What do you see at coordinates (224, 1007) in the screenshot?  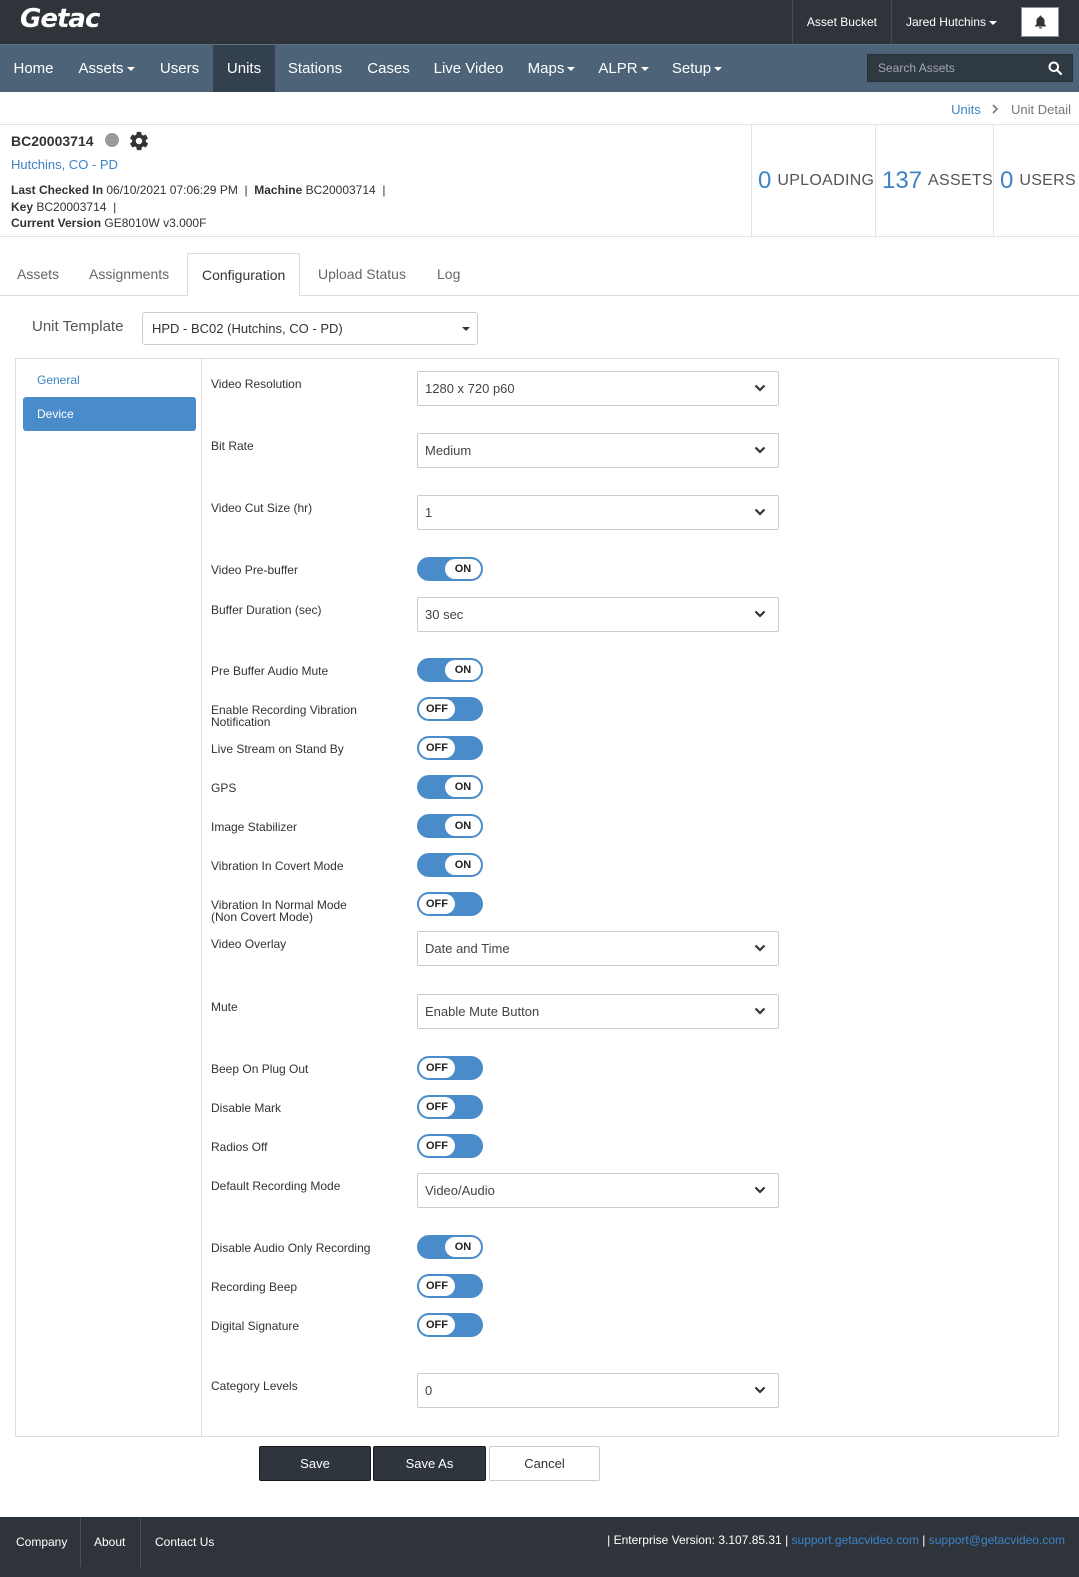 I see `mute-label: Mute` at bounding box center [224, 1007].